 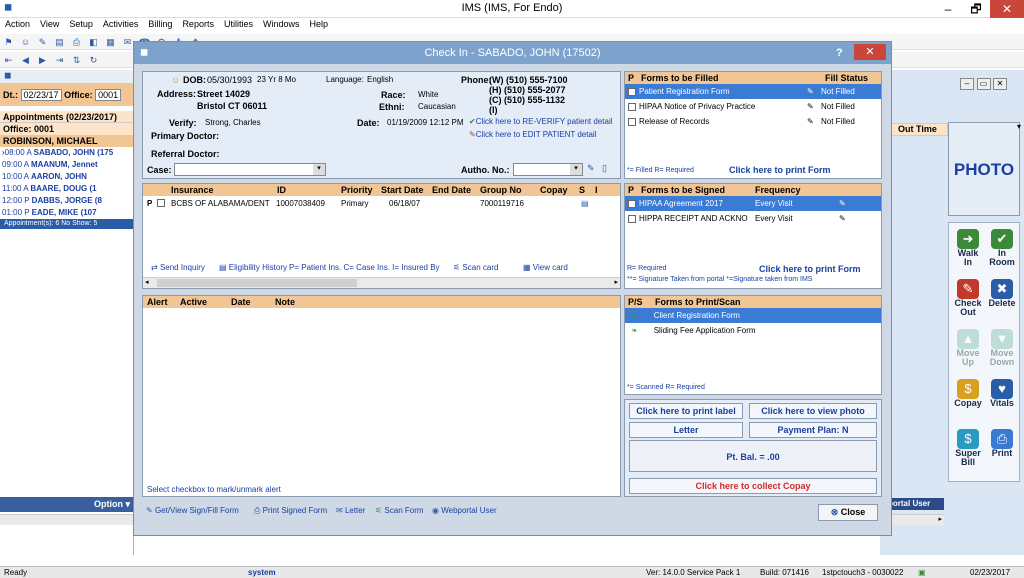 What do you see at coordinates (81, 24) in the screenshot?
I see `menu-setup: Setup` at bounding box center [81, 24].